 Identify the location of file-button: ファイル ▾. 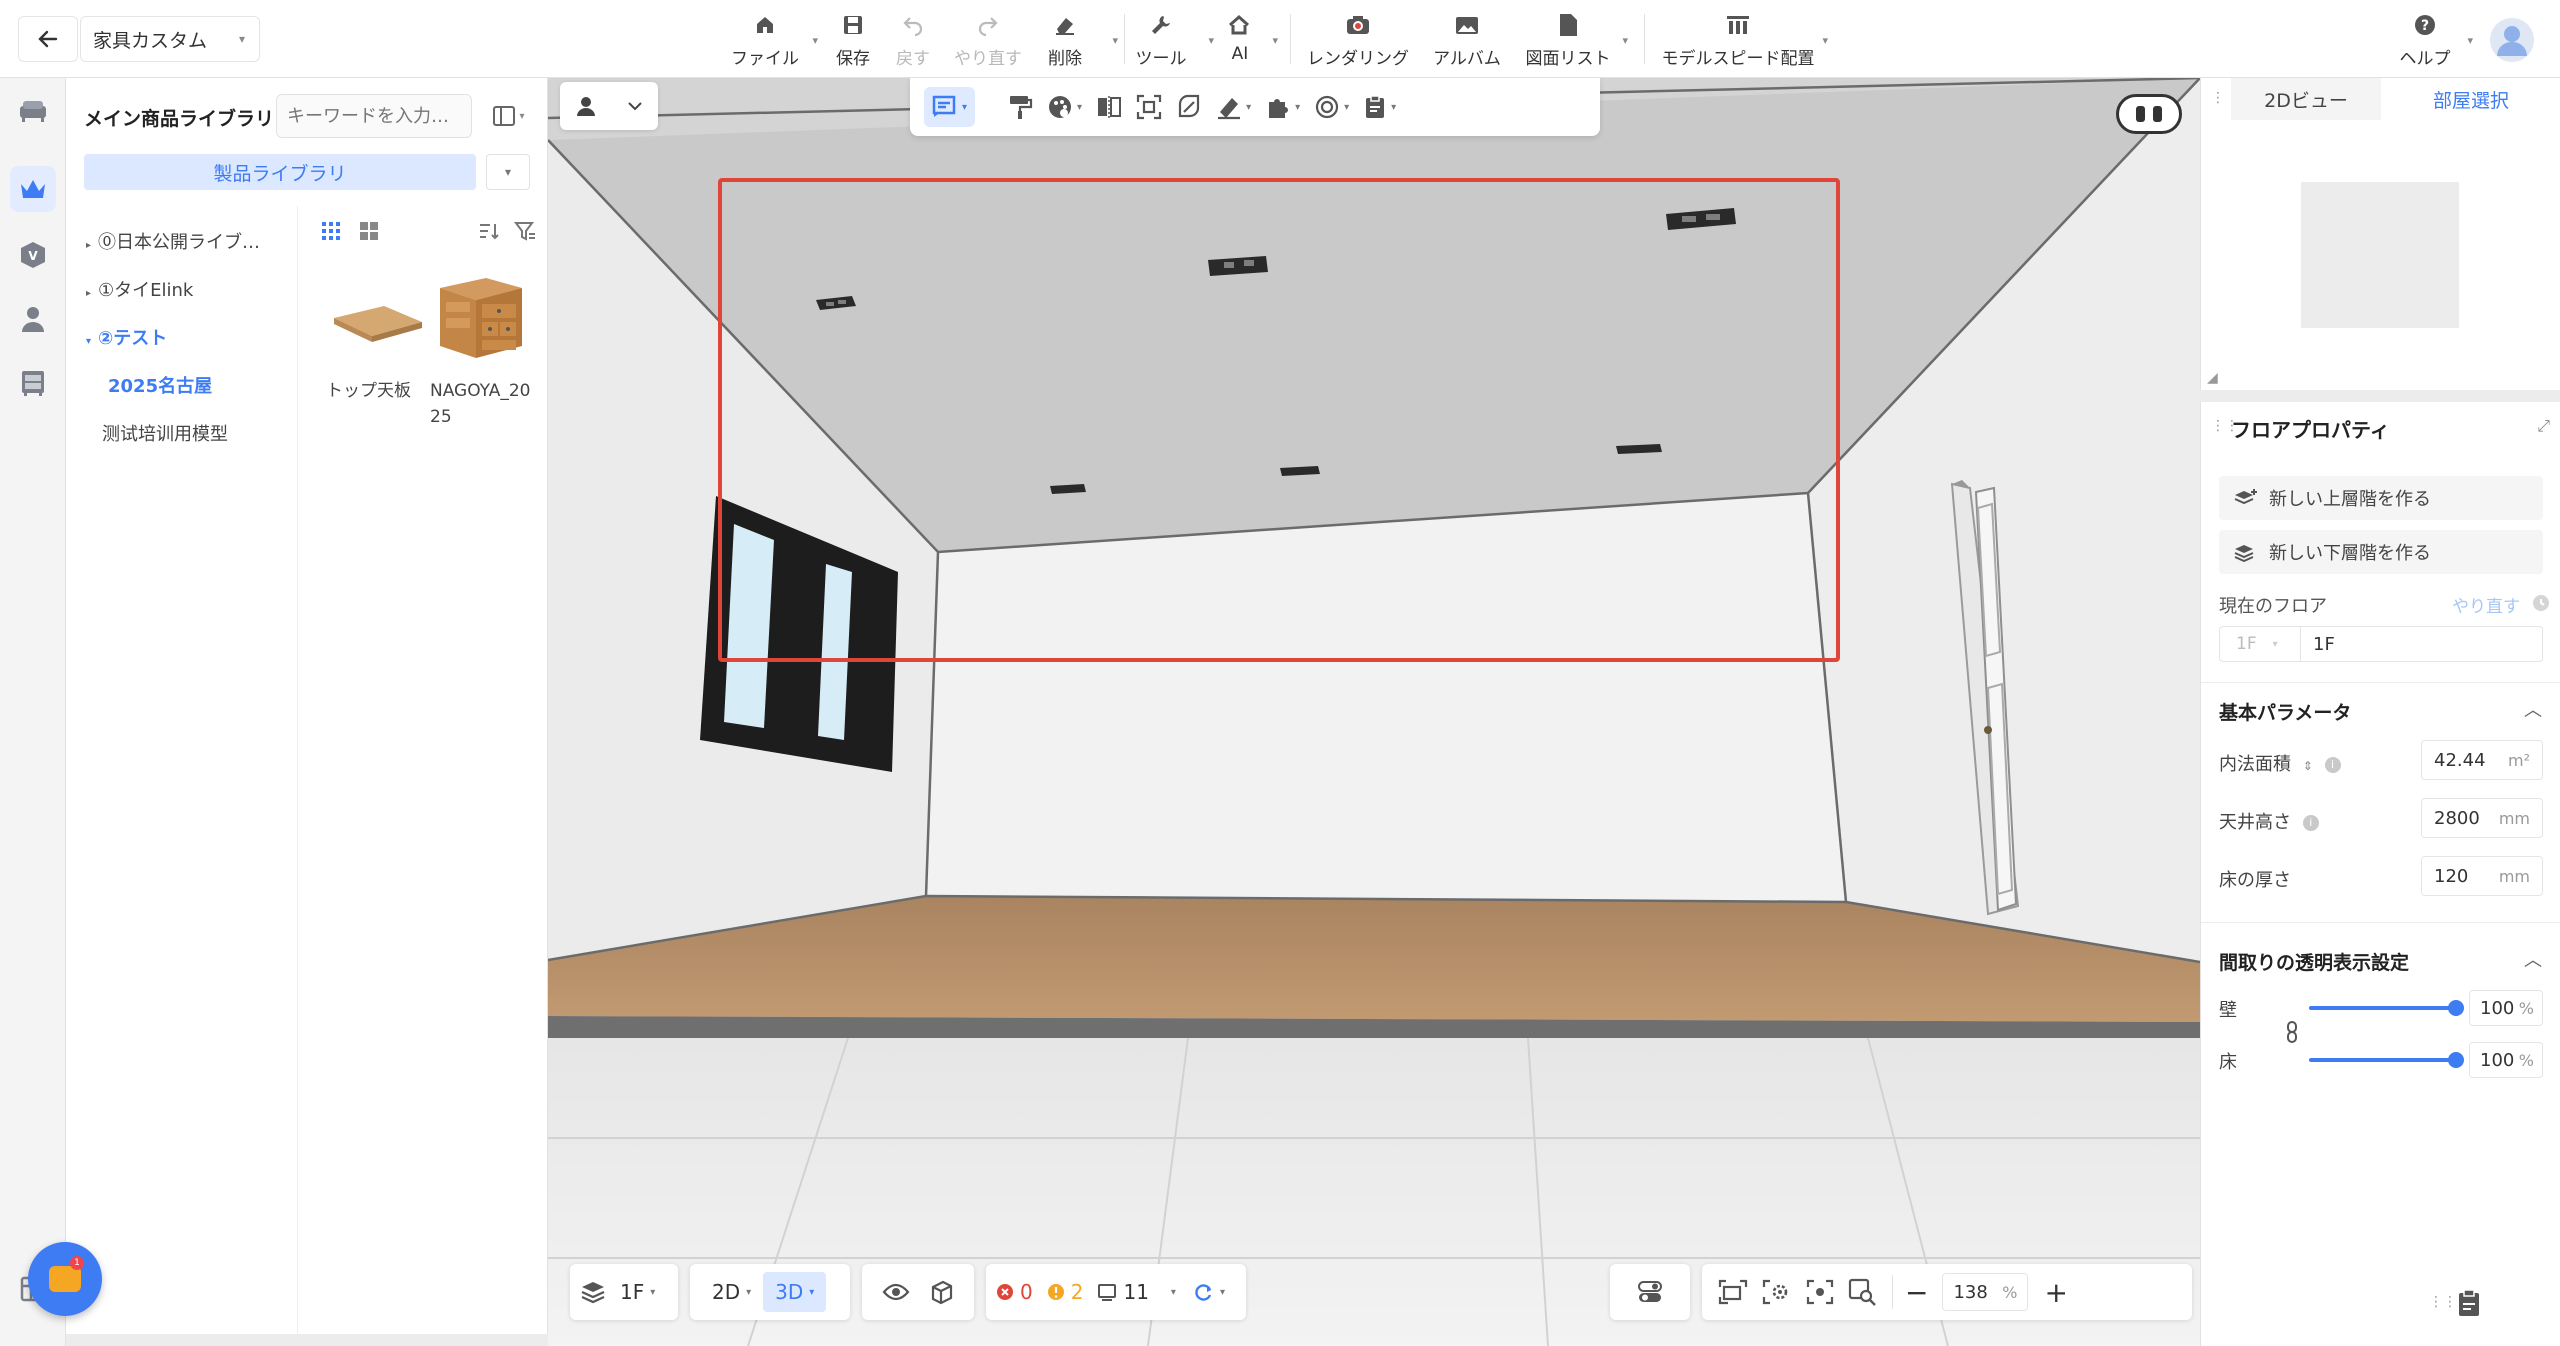
(774, 39).